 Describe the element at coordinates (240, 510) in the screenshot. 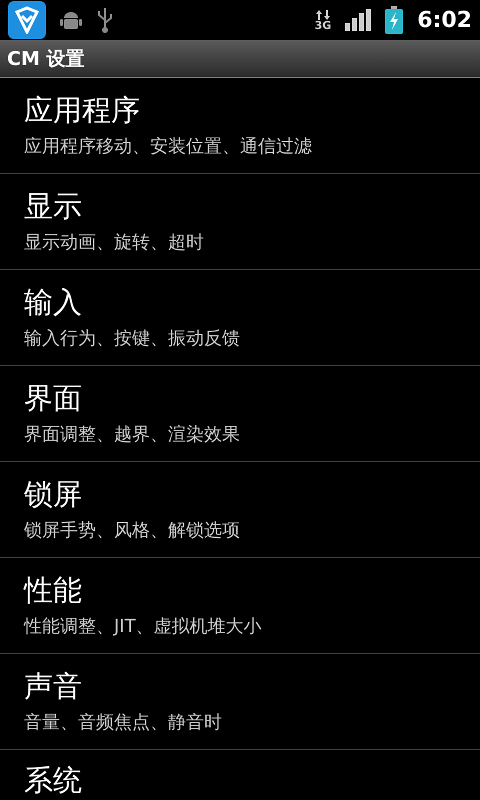

I see `settings-item: 锁屏 锁屏手势、风格、解锁选项` at that location.